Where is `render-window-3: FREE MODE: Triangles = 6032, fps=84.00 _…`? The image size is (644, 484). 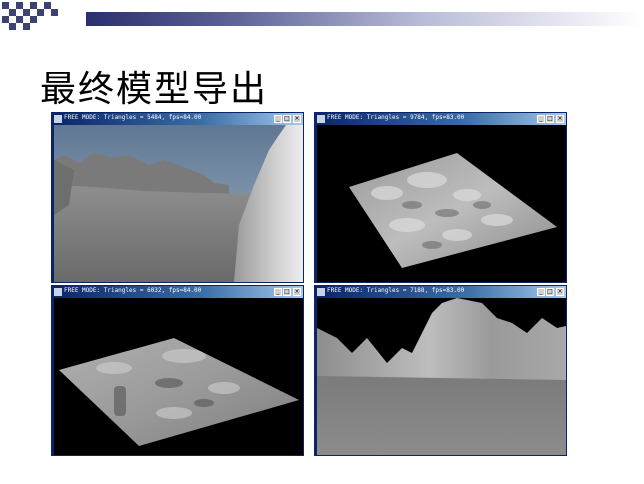 render-window-3: FREE MODE: Triangles = 6032, fps=84.00 _… is located at coordinates (177, 370).